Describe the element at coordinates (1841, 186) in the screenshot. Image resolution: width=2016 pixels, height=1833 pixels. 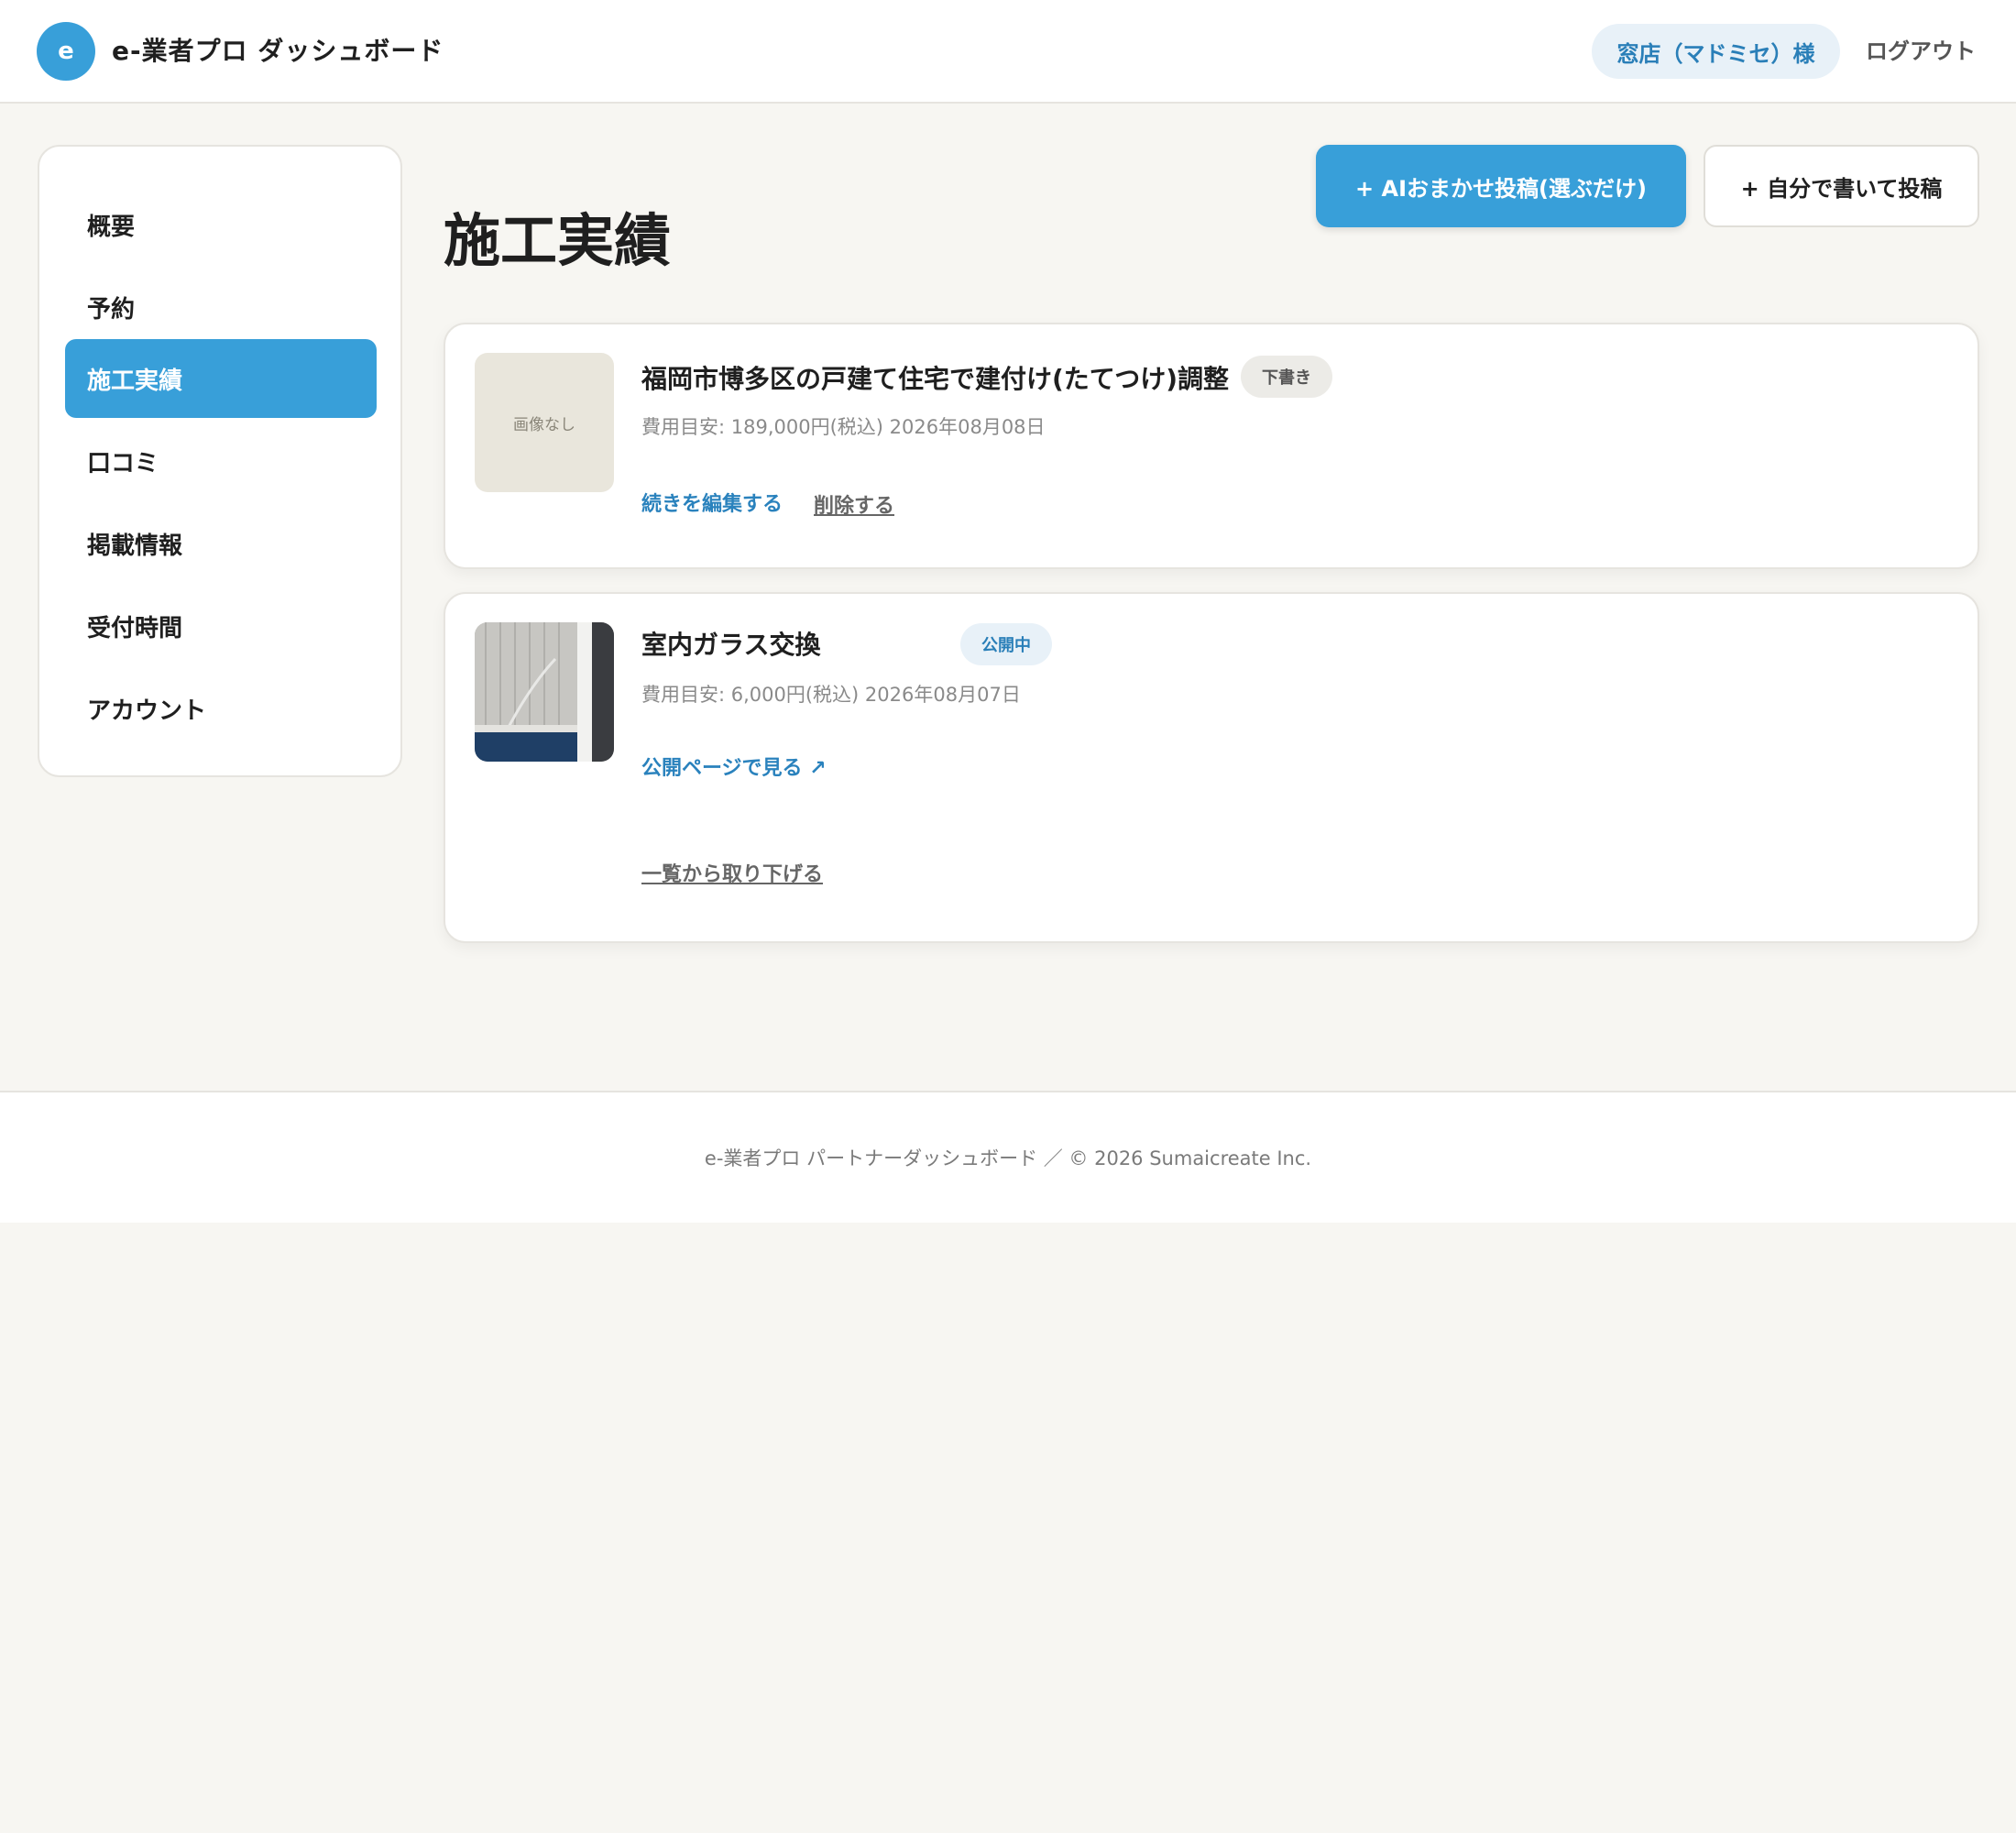
I see `manual-post-button: + 自分で書いて投稿` at that location.